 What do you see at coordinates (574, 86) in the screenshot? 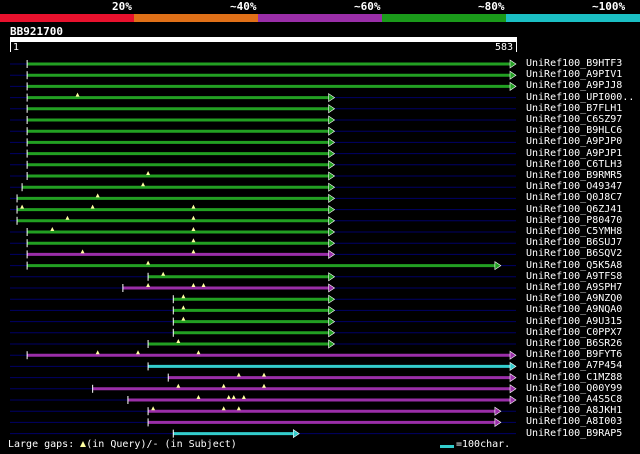
I see `hit-label: UniRef100_A9PJJ8` at bounding box center [574, 86].